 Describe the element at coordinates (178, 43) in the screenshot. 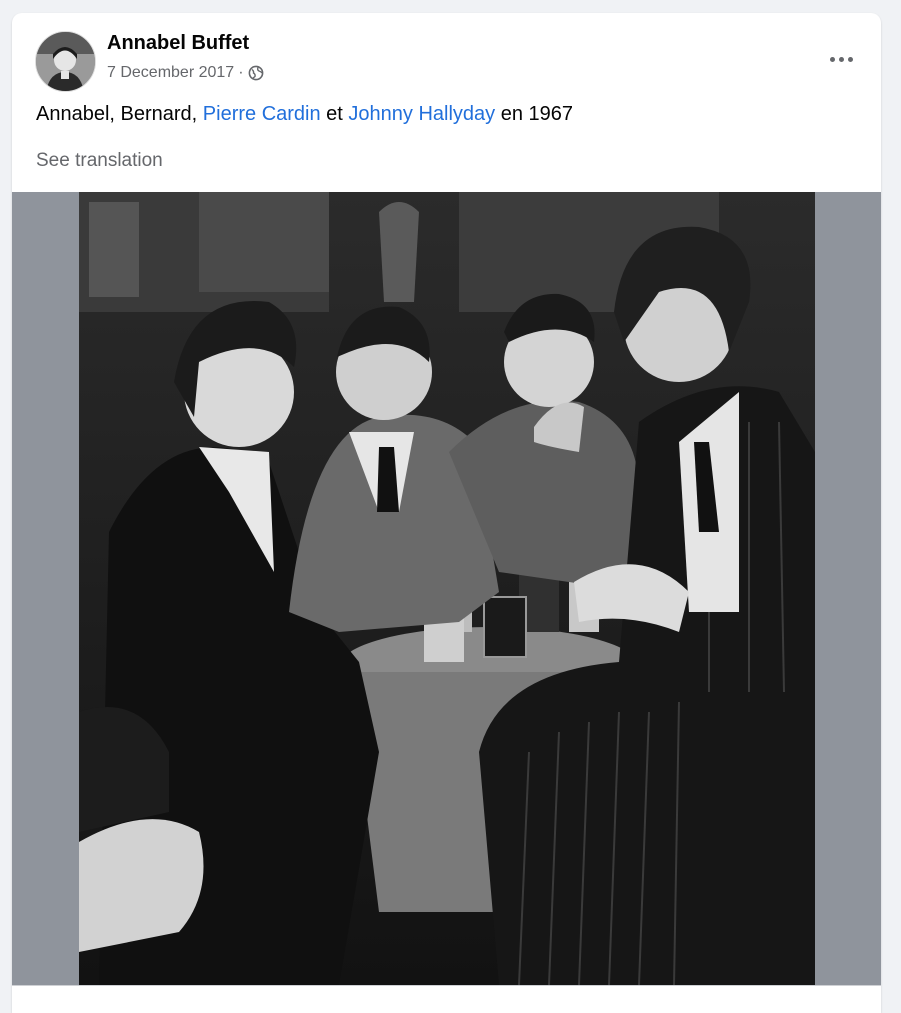

I see `author-name: Annabel Buffet` at that location.